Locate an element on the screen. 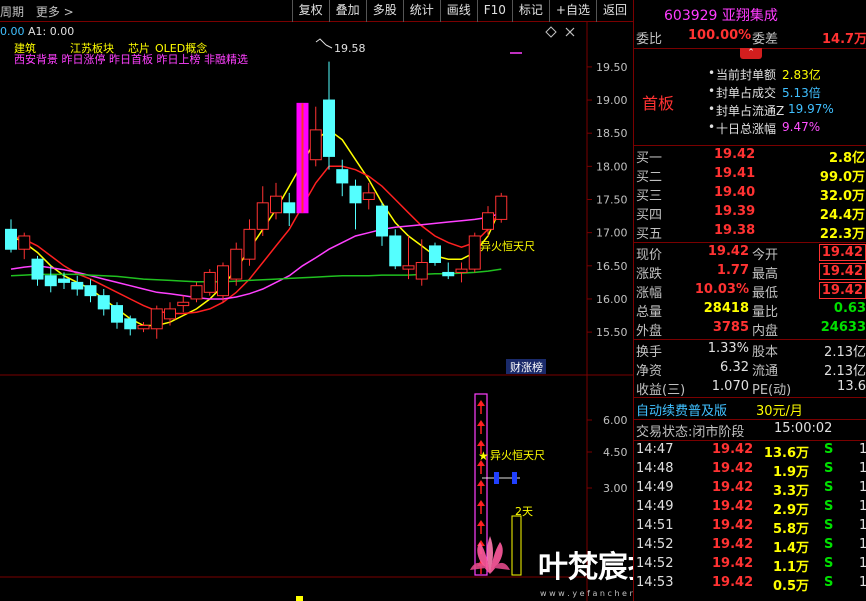  price-tick-label: 19.00 is located at coordinates (612, 100).